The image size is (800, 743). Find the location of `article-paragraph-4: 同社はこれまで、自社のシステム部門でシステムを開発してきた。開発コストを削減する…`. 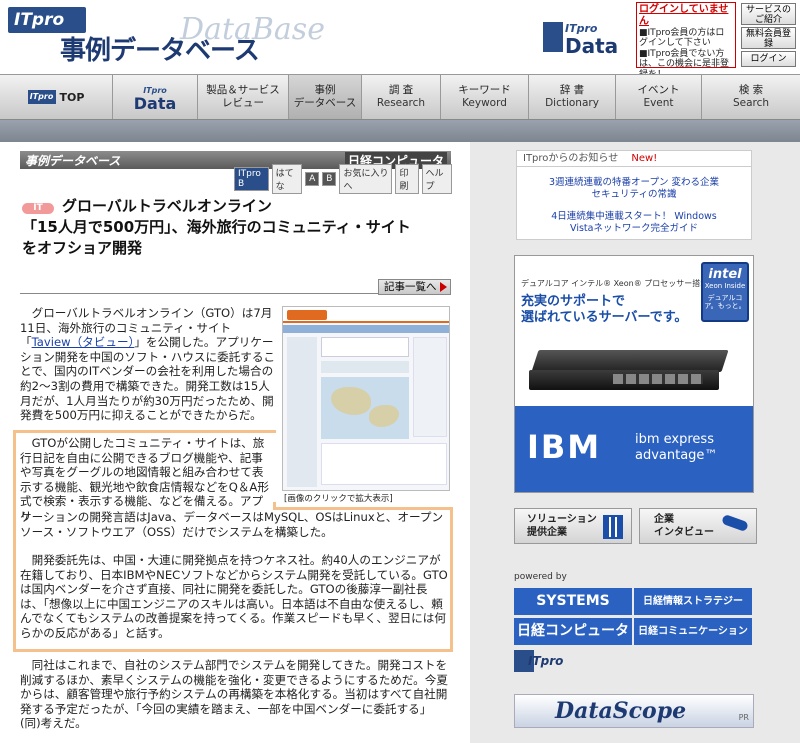

article-paragraph-4: 同社はこれまで、自社のシステム部門でシステムを開発してきた。開発コストを削減する… is located at coordinates (234, 694).